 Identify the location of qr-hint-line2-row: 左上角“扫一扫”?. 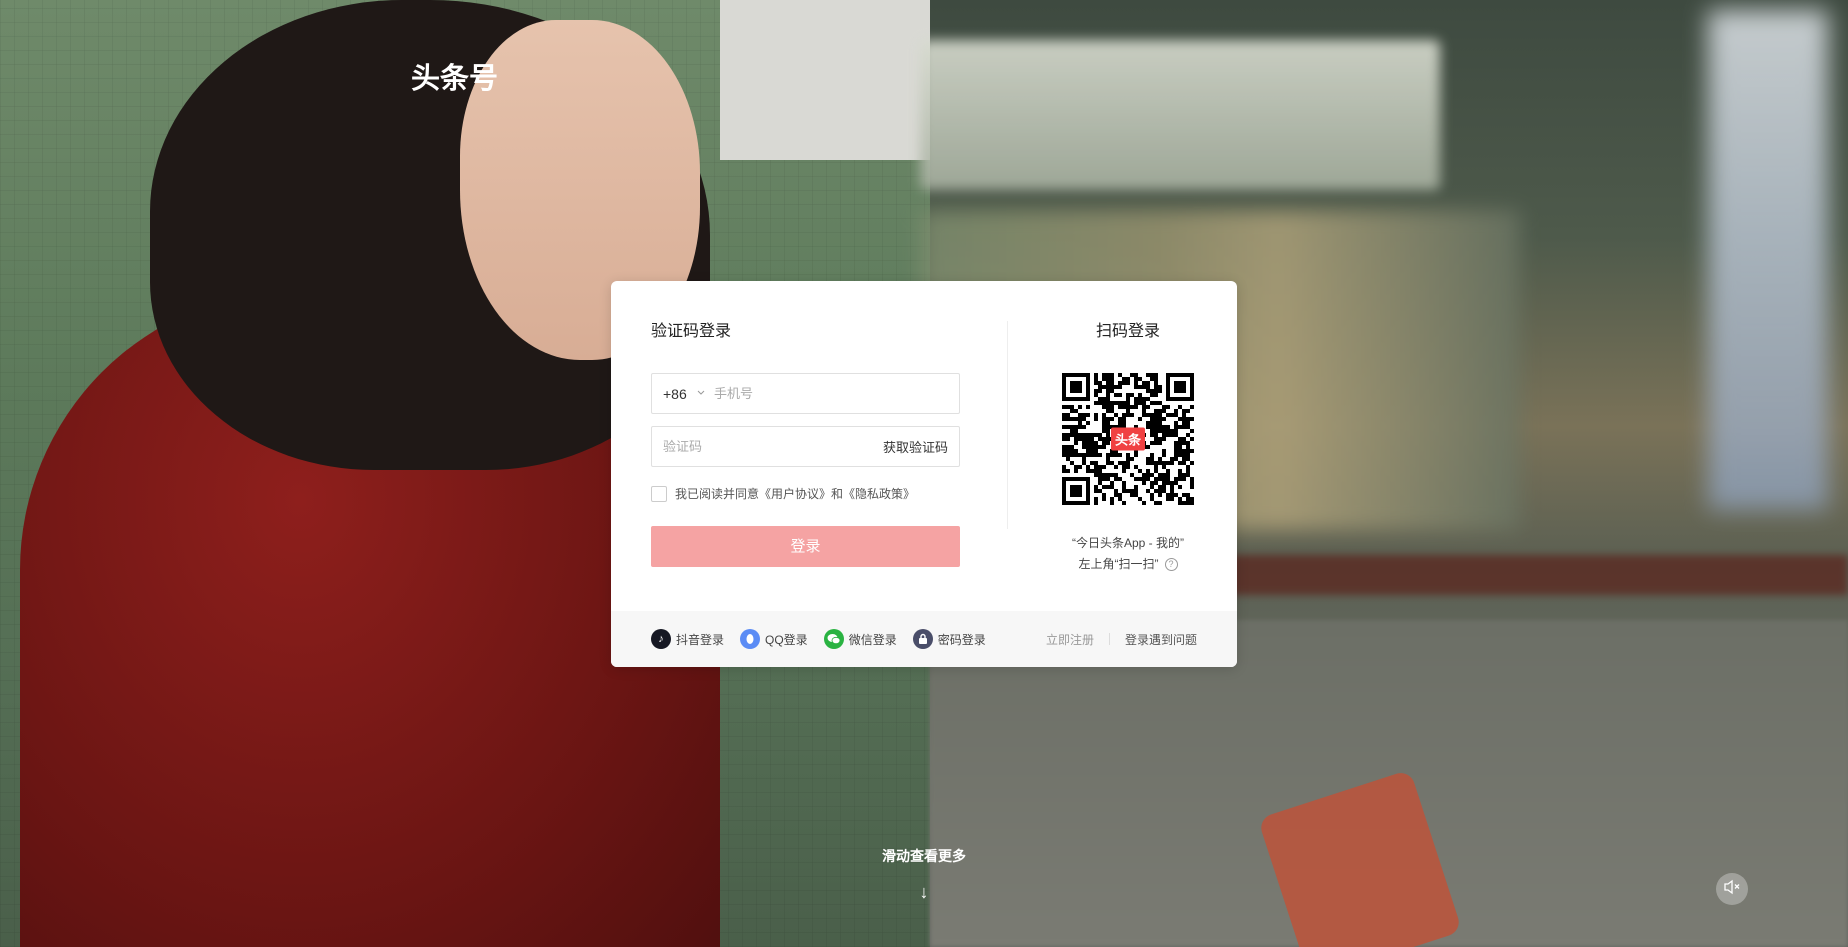
(1128, 564).